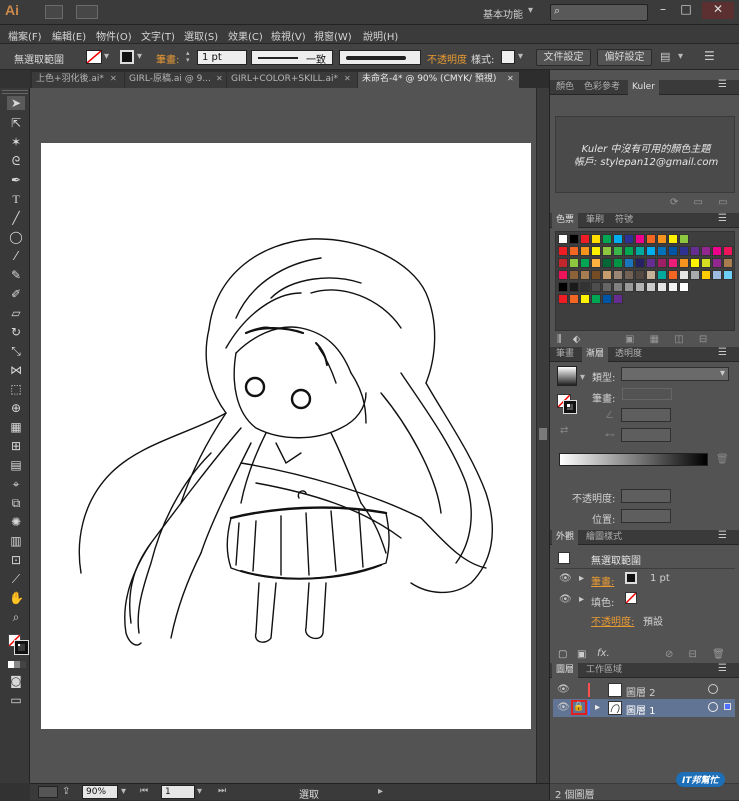 This screenshot has height=801, width=739. I want to click on tab-symbols: 符號, so click(624, 220).